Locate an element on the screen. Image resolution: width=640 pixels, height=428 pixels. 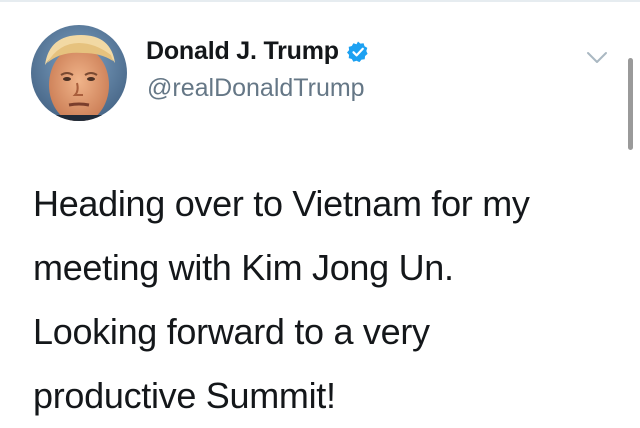
scrollbar is located at coordinates (630, 104).